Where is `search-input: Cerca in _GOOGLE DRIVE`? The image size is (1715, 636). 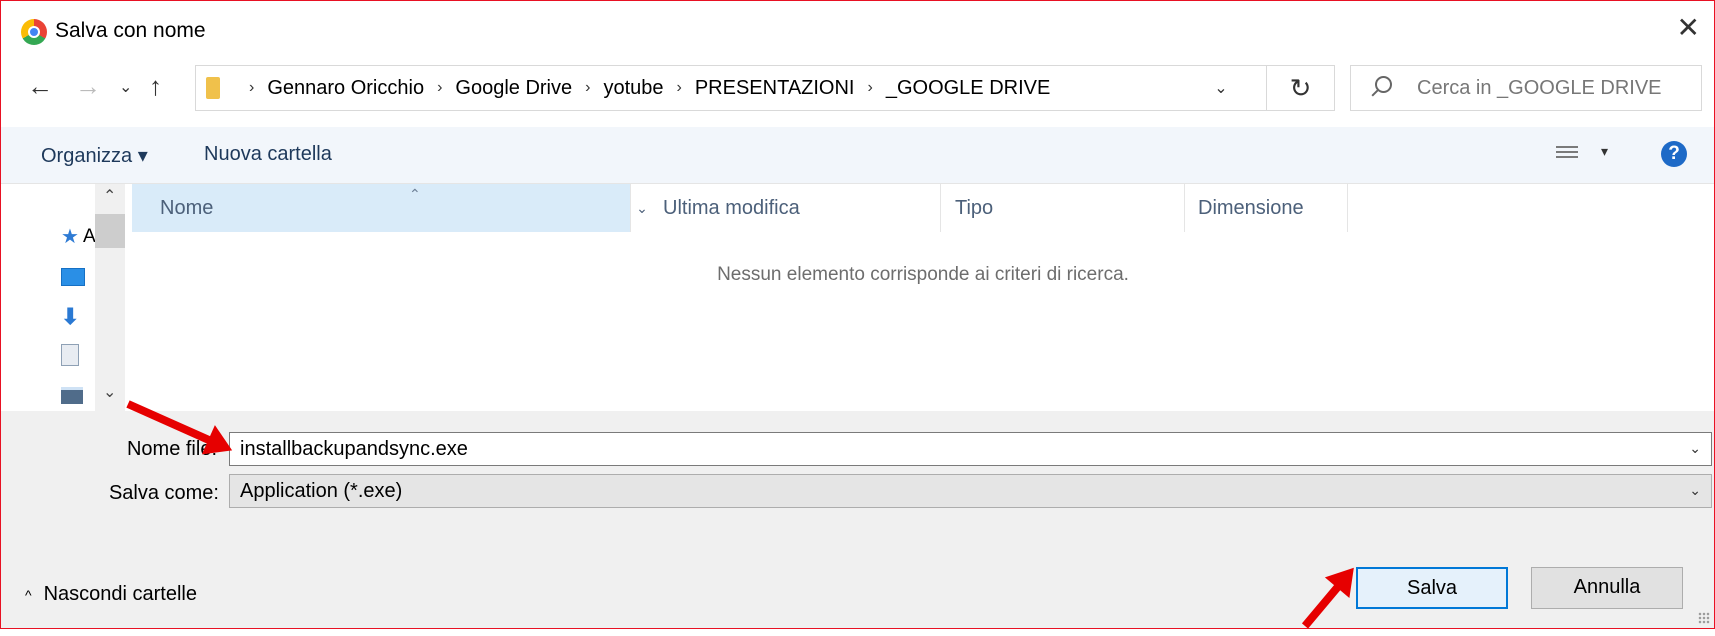 search-input: Cerca in _GOOGLE DRIVE is located at coordinates (1526, 88).